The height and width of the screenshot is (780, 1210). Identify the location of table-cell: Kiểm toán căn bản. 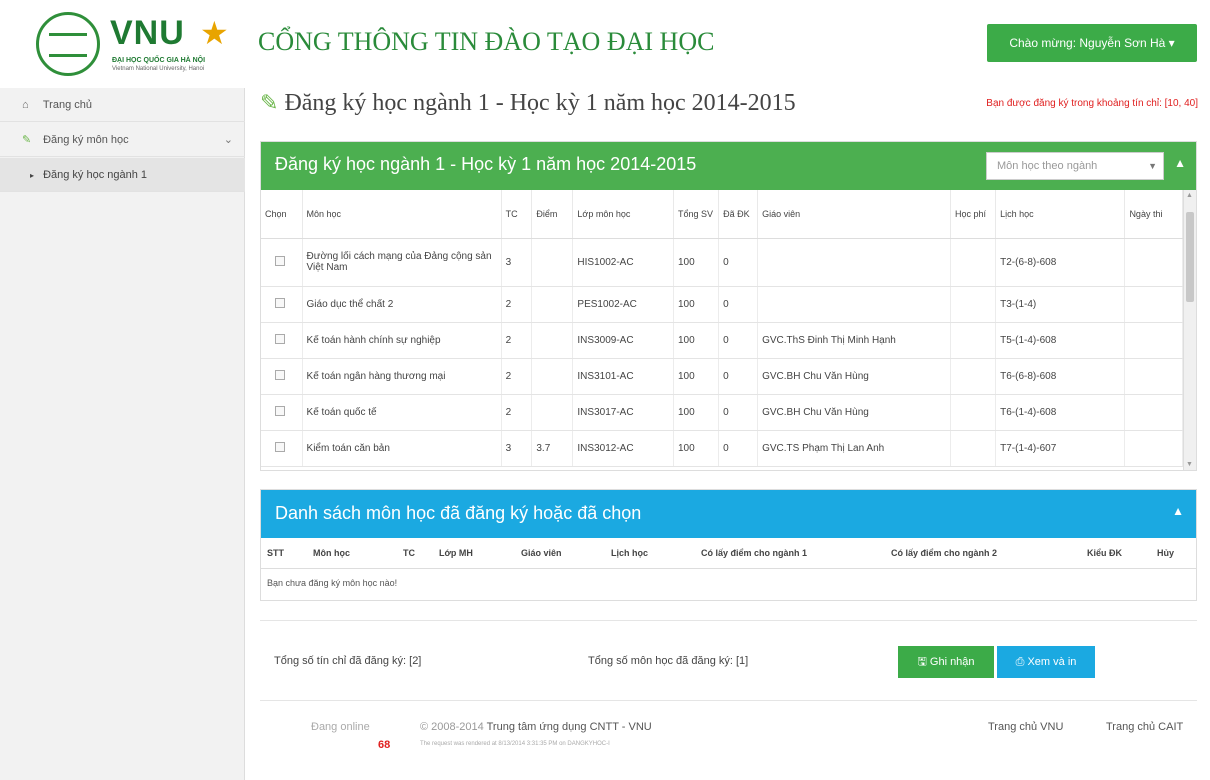
(402, 448).